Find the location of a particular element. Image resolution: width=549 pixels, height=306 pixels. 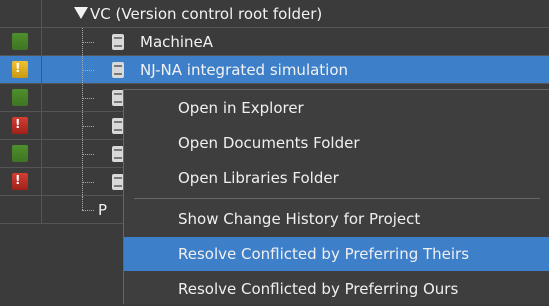

root-label: VC (Version control root folder) is located at coordinates (206, 14).